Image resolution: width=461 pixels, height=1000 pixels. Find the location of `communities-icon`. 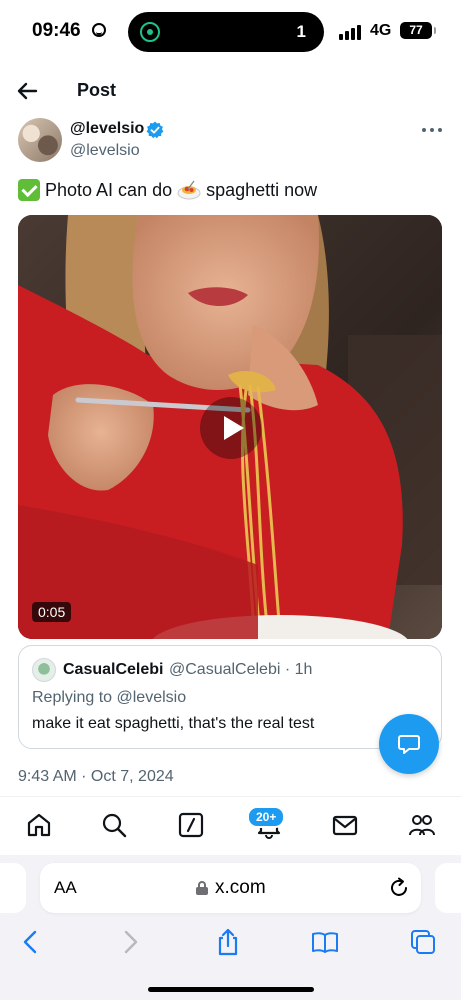

communities-icon is located at coordinates (422, 825).